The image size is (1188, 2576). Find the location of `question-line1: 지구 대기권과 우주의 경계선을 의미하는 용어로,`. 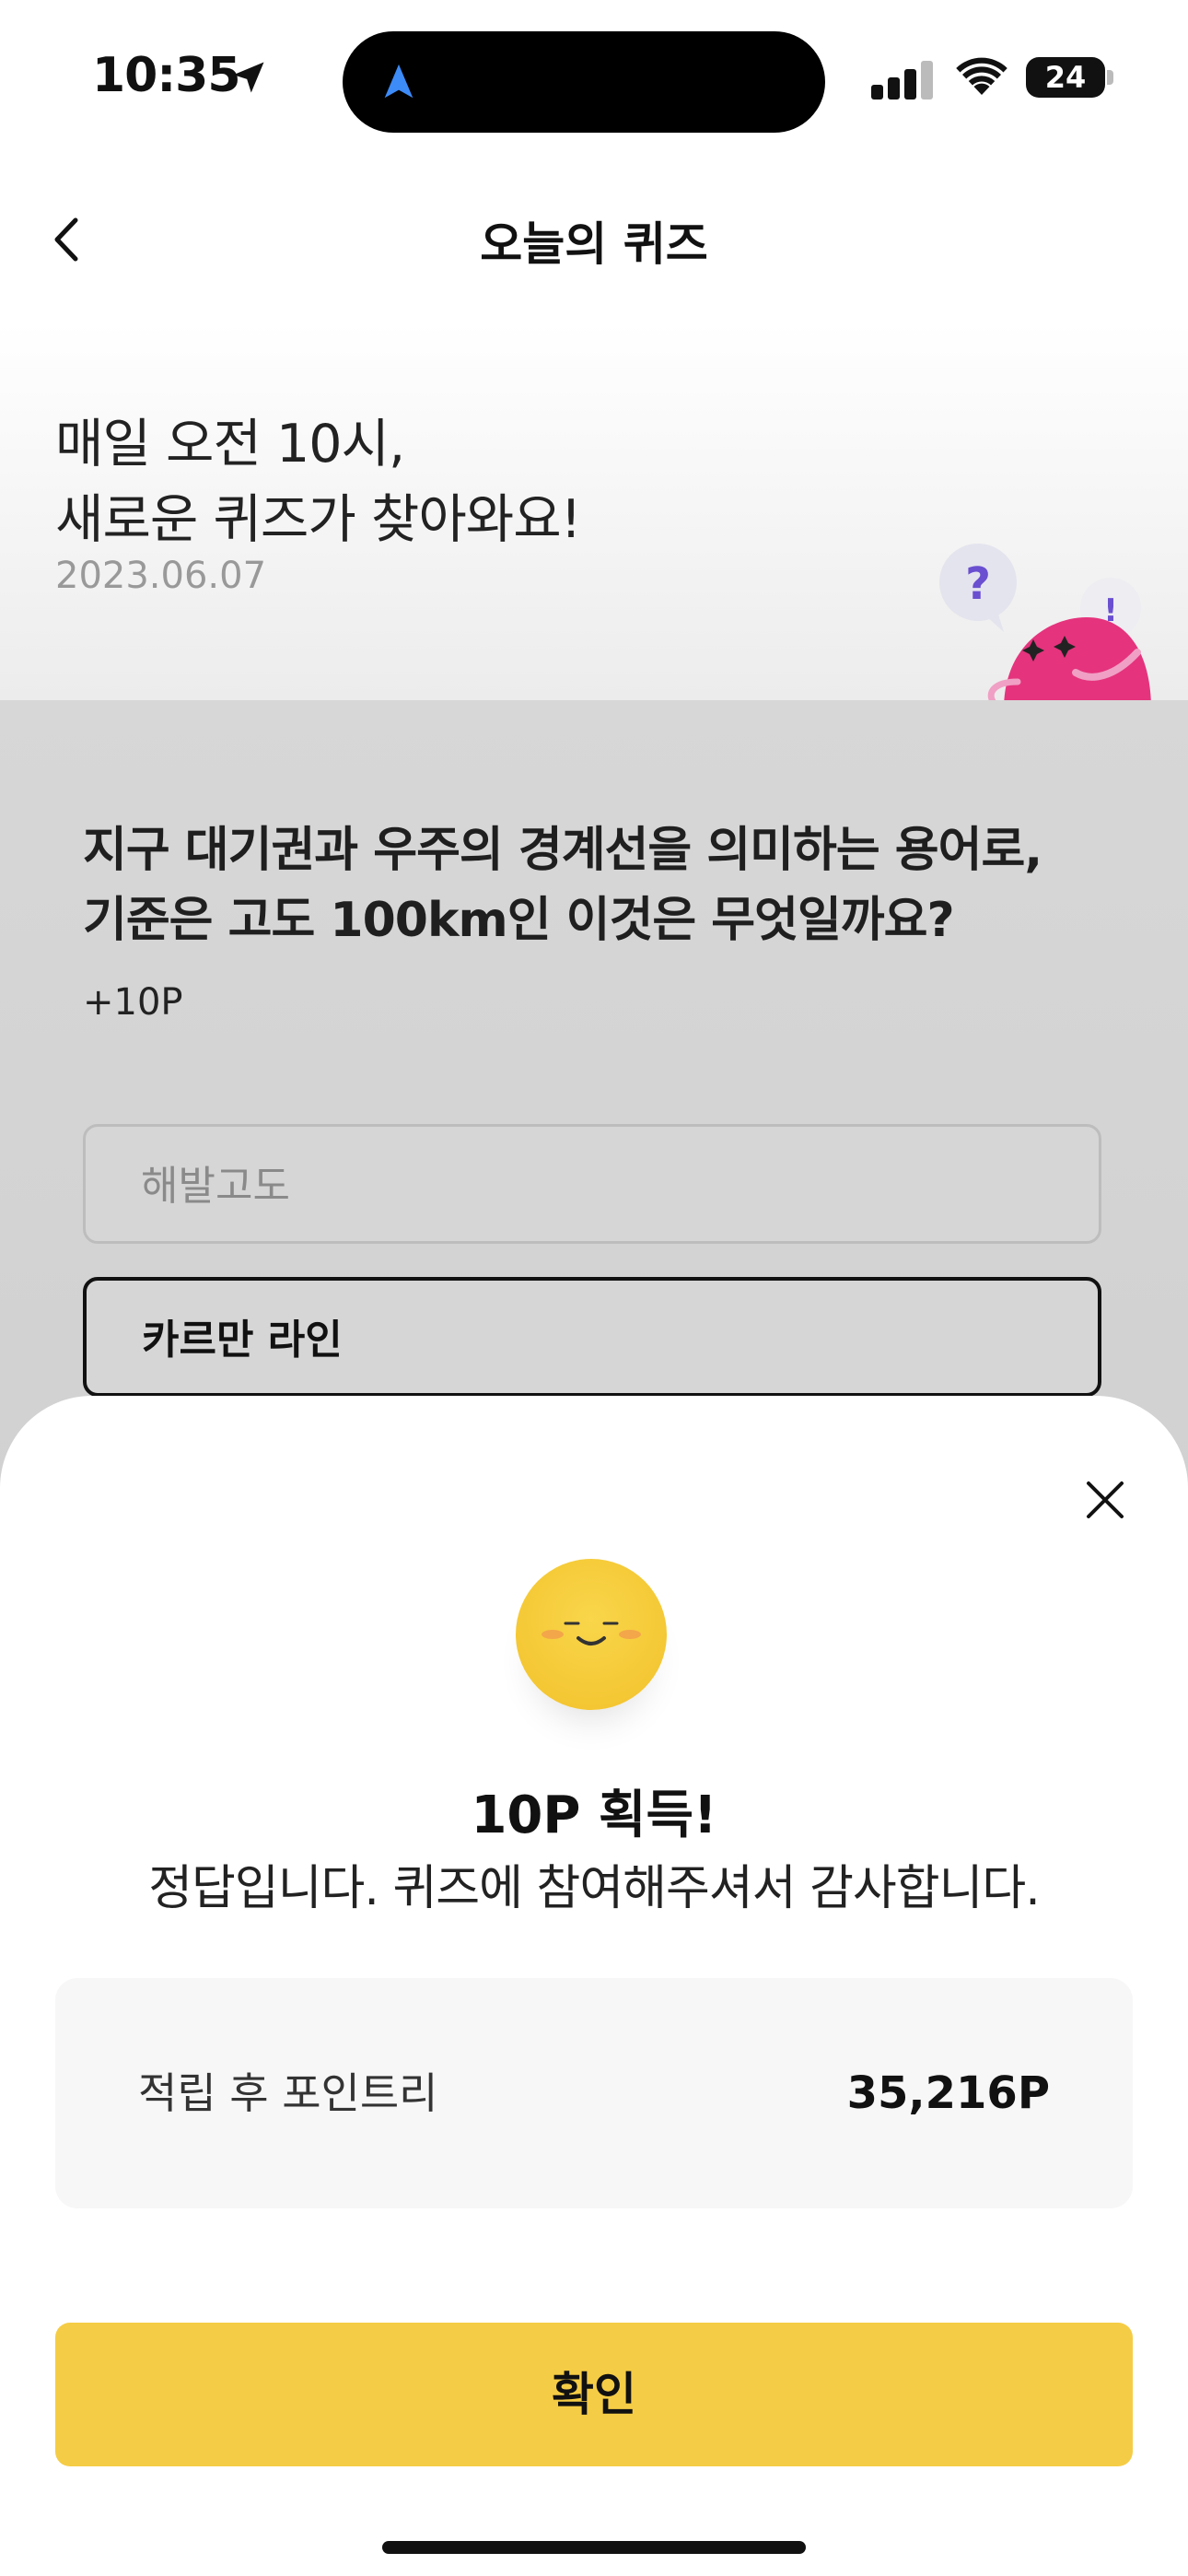

question-line1: 지구 대기권과 우주의 경계선을 의미하는 용어로, is located at coordinates (562, 850).